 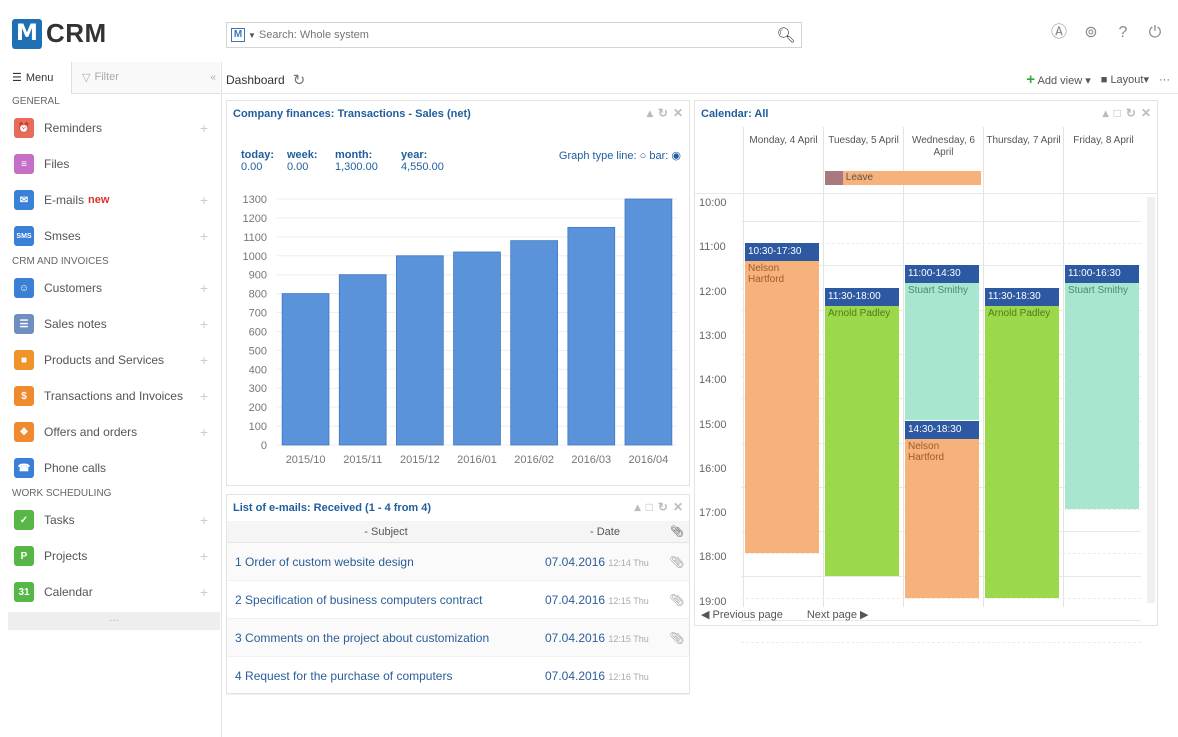 What do you see at coordinates (213, 77) in the screenshot?
I see `collapse-icon: «` at bounding box center [213, 77].